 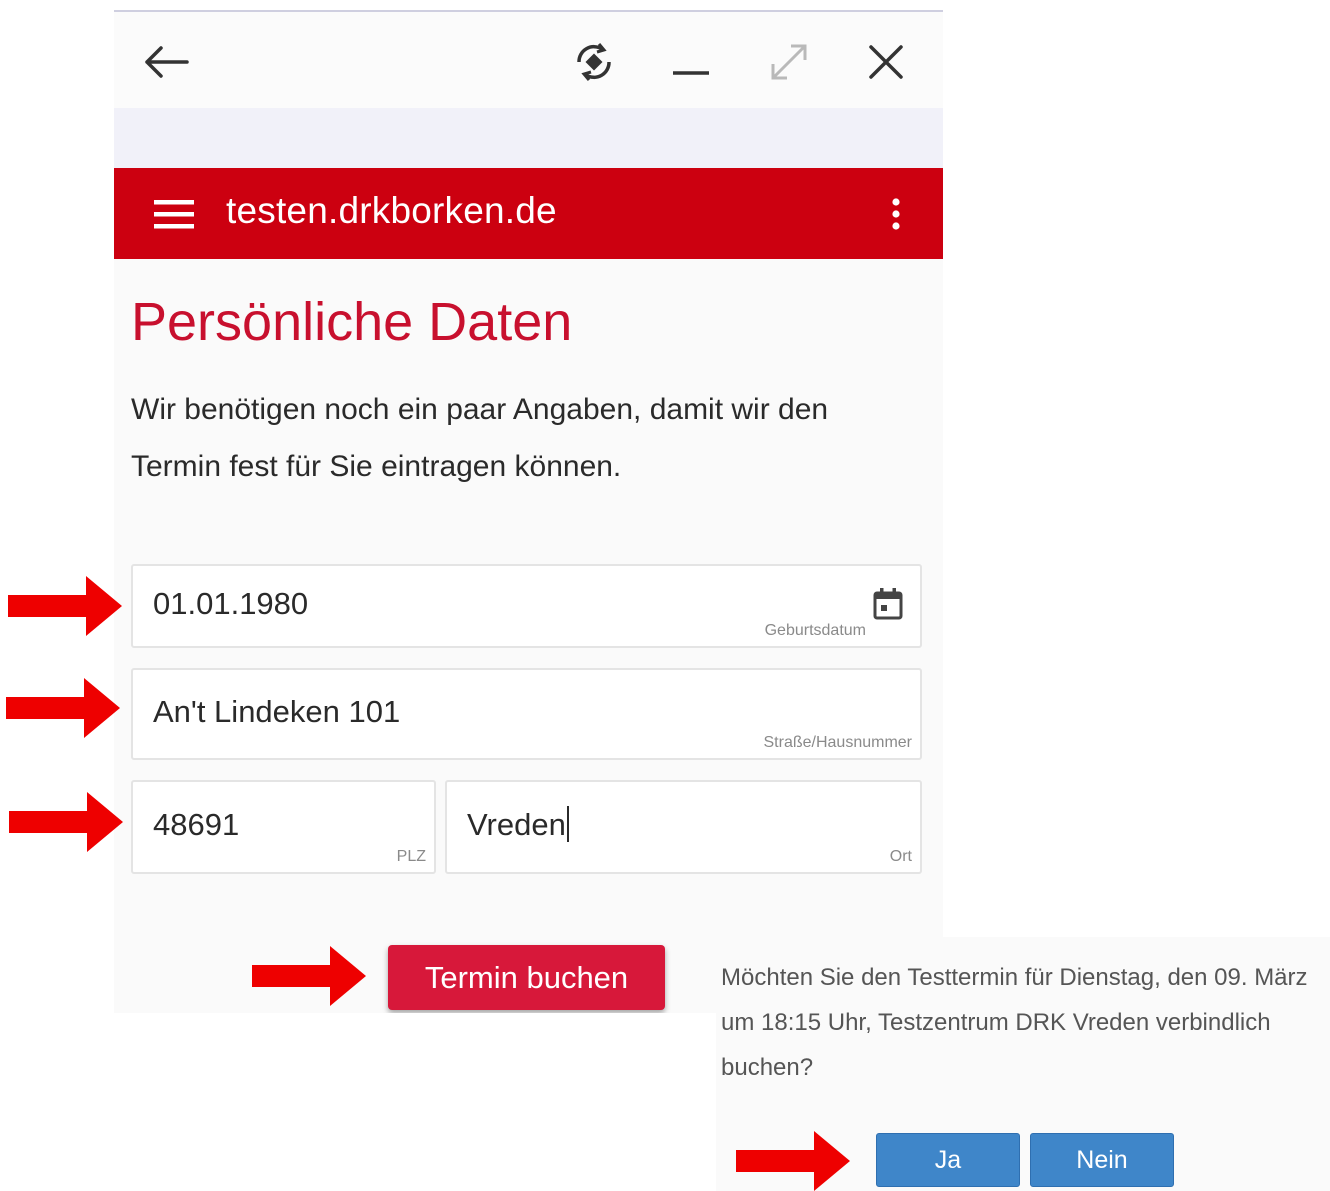 What do you see at coordinates (815, 630) in the screenshot?
I see `birthdate-label: Geburtsdatum` at bounding box center [815, 630].